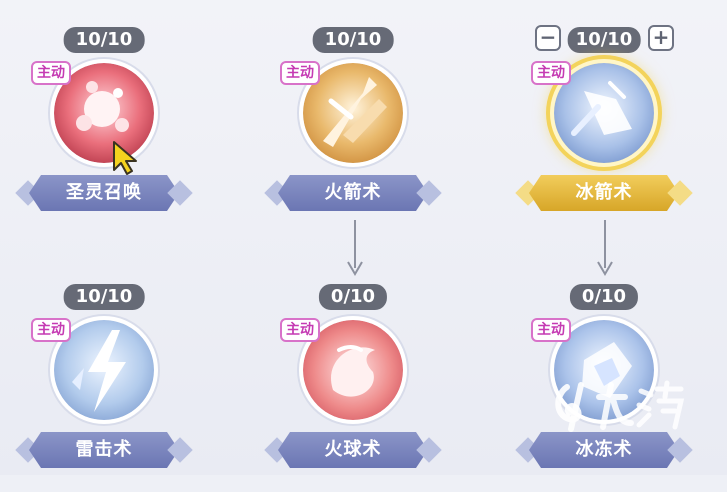  What do you see at coordinates (604, 120) in the screenshot?
I see `skill-card-ice-arrow: − 10/10 + 主动 冰箭术` at bounding box center [604, 120].